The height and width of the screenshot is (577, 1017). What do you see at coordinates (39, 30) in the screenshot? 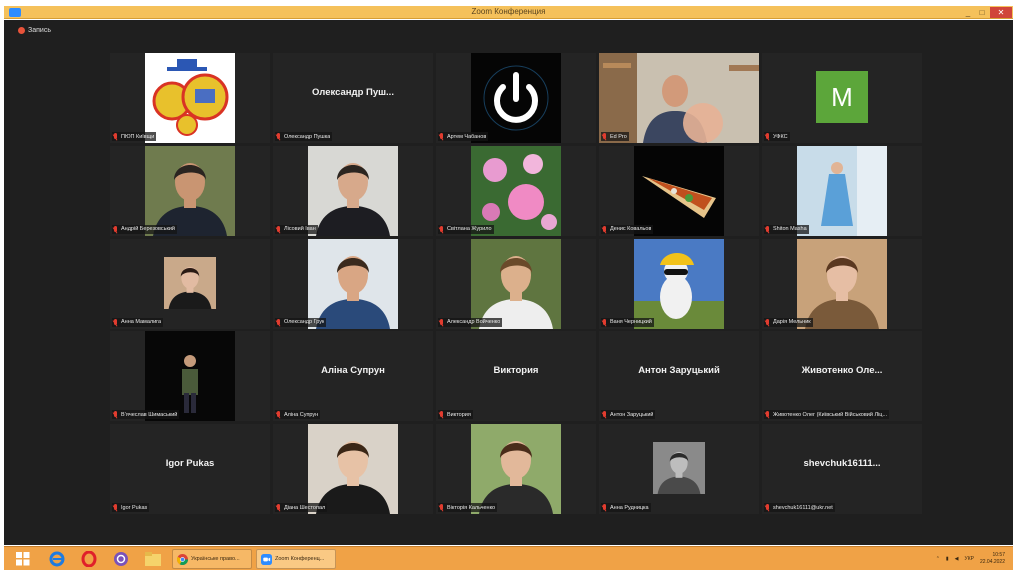
I see `recording-label: Запись` at bounding box center [39, 30].